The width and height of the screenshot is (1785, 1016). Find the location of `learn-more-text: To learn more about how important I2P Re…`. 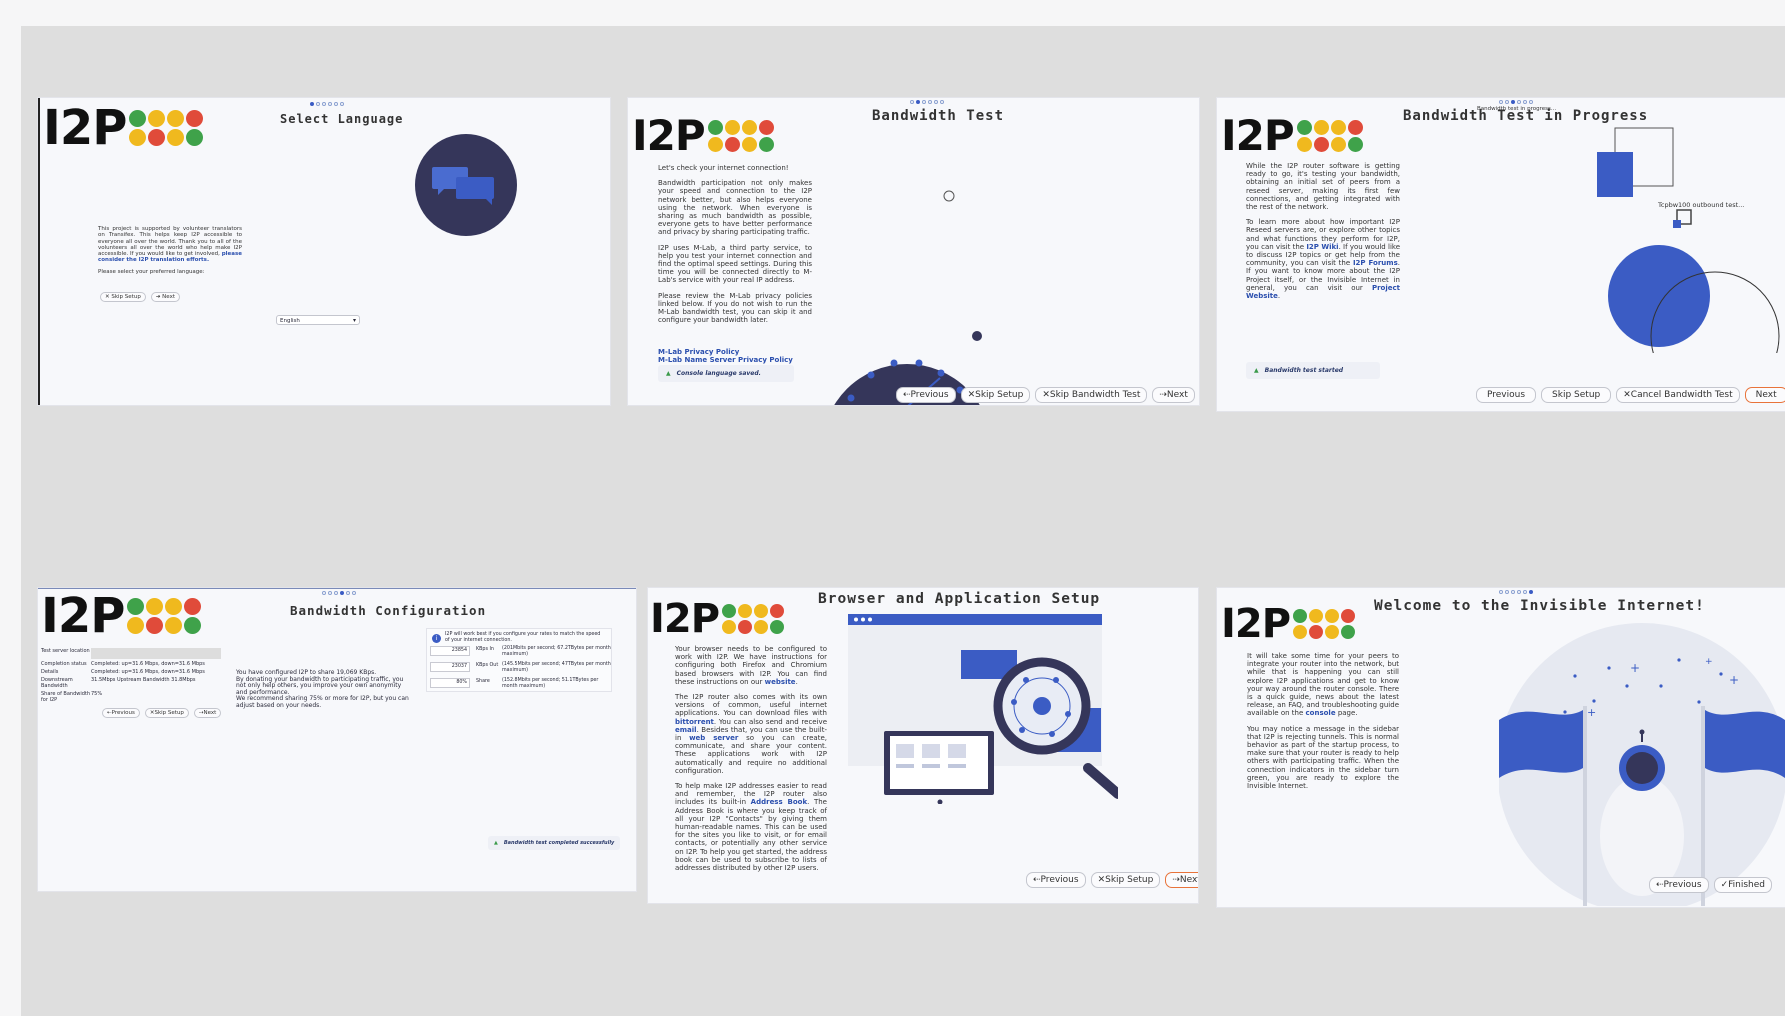

learn-more-text: To learn more about how important I2P Re… is located at coordinates (1323, 259).